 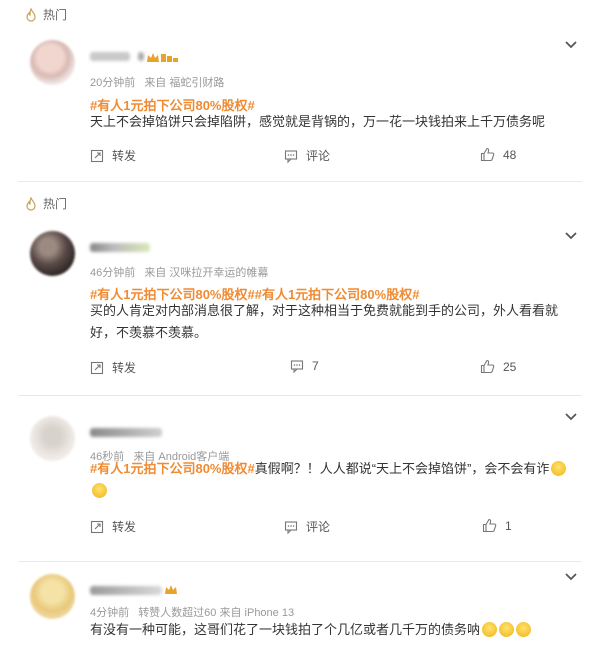 What do you see at coordinates (402, 468) in the screenshot?
I see `comment-body: 真假啊？！人人都说“天上不会掉馅饼”，会不会有诈` at bounding box center [402, 468].